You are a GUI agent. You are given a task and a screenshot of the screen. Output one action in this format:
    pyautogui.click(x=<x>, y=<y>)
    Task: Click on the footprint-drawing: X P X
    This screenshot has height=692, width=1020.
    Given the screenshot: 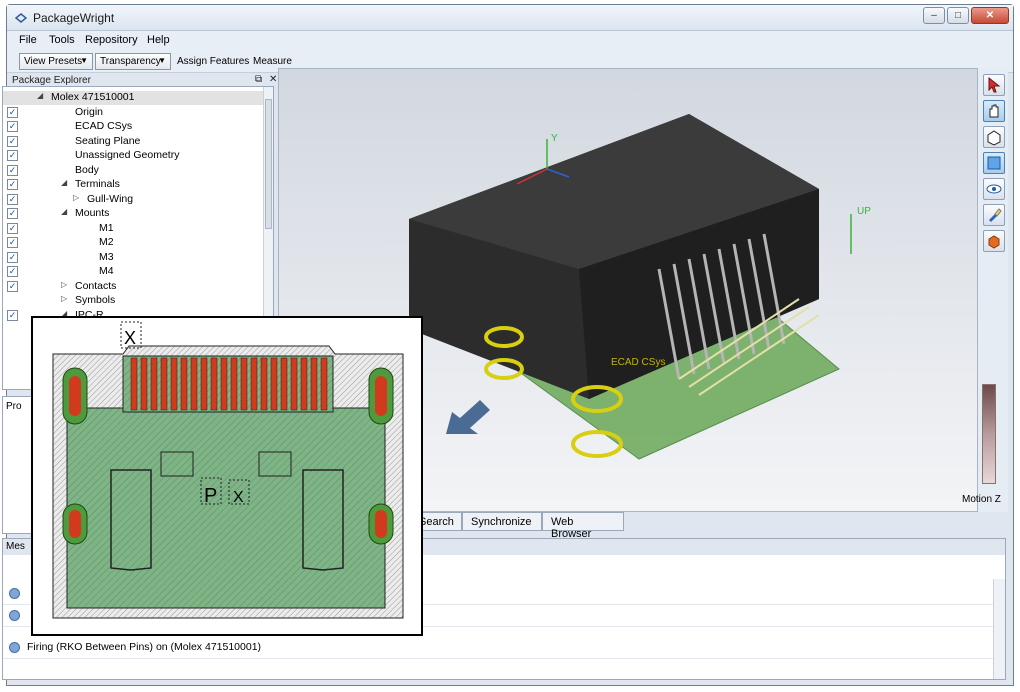 What is the action you would take?
    pyautogui.click(x=228, y=470)
    